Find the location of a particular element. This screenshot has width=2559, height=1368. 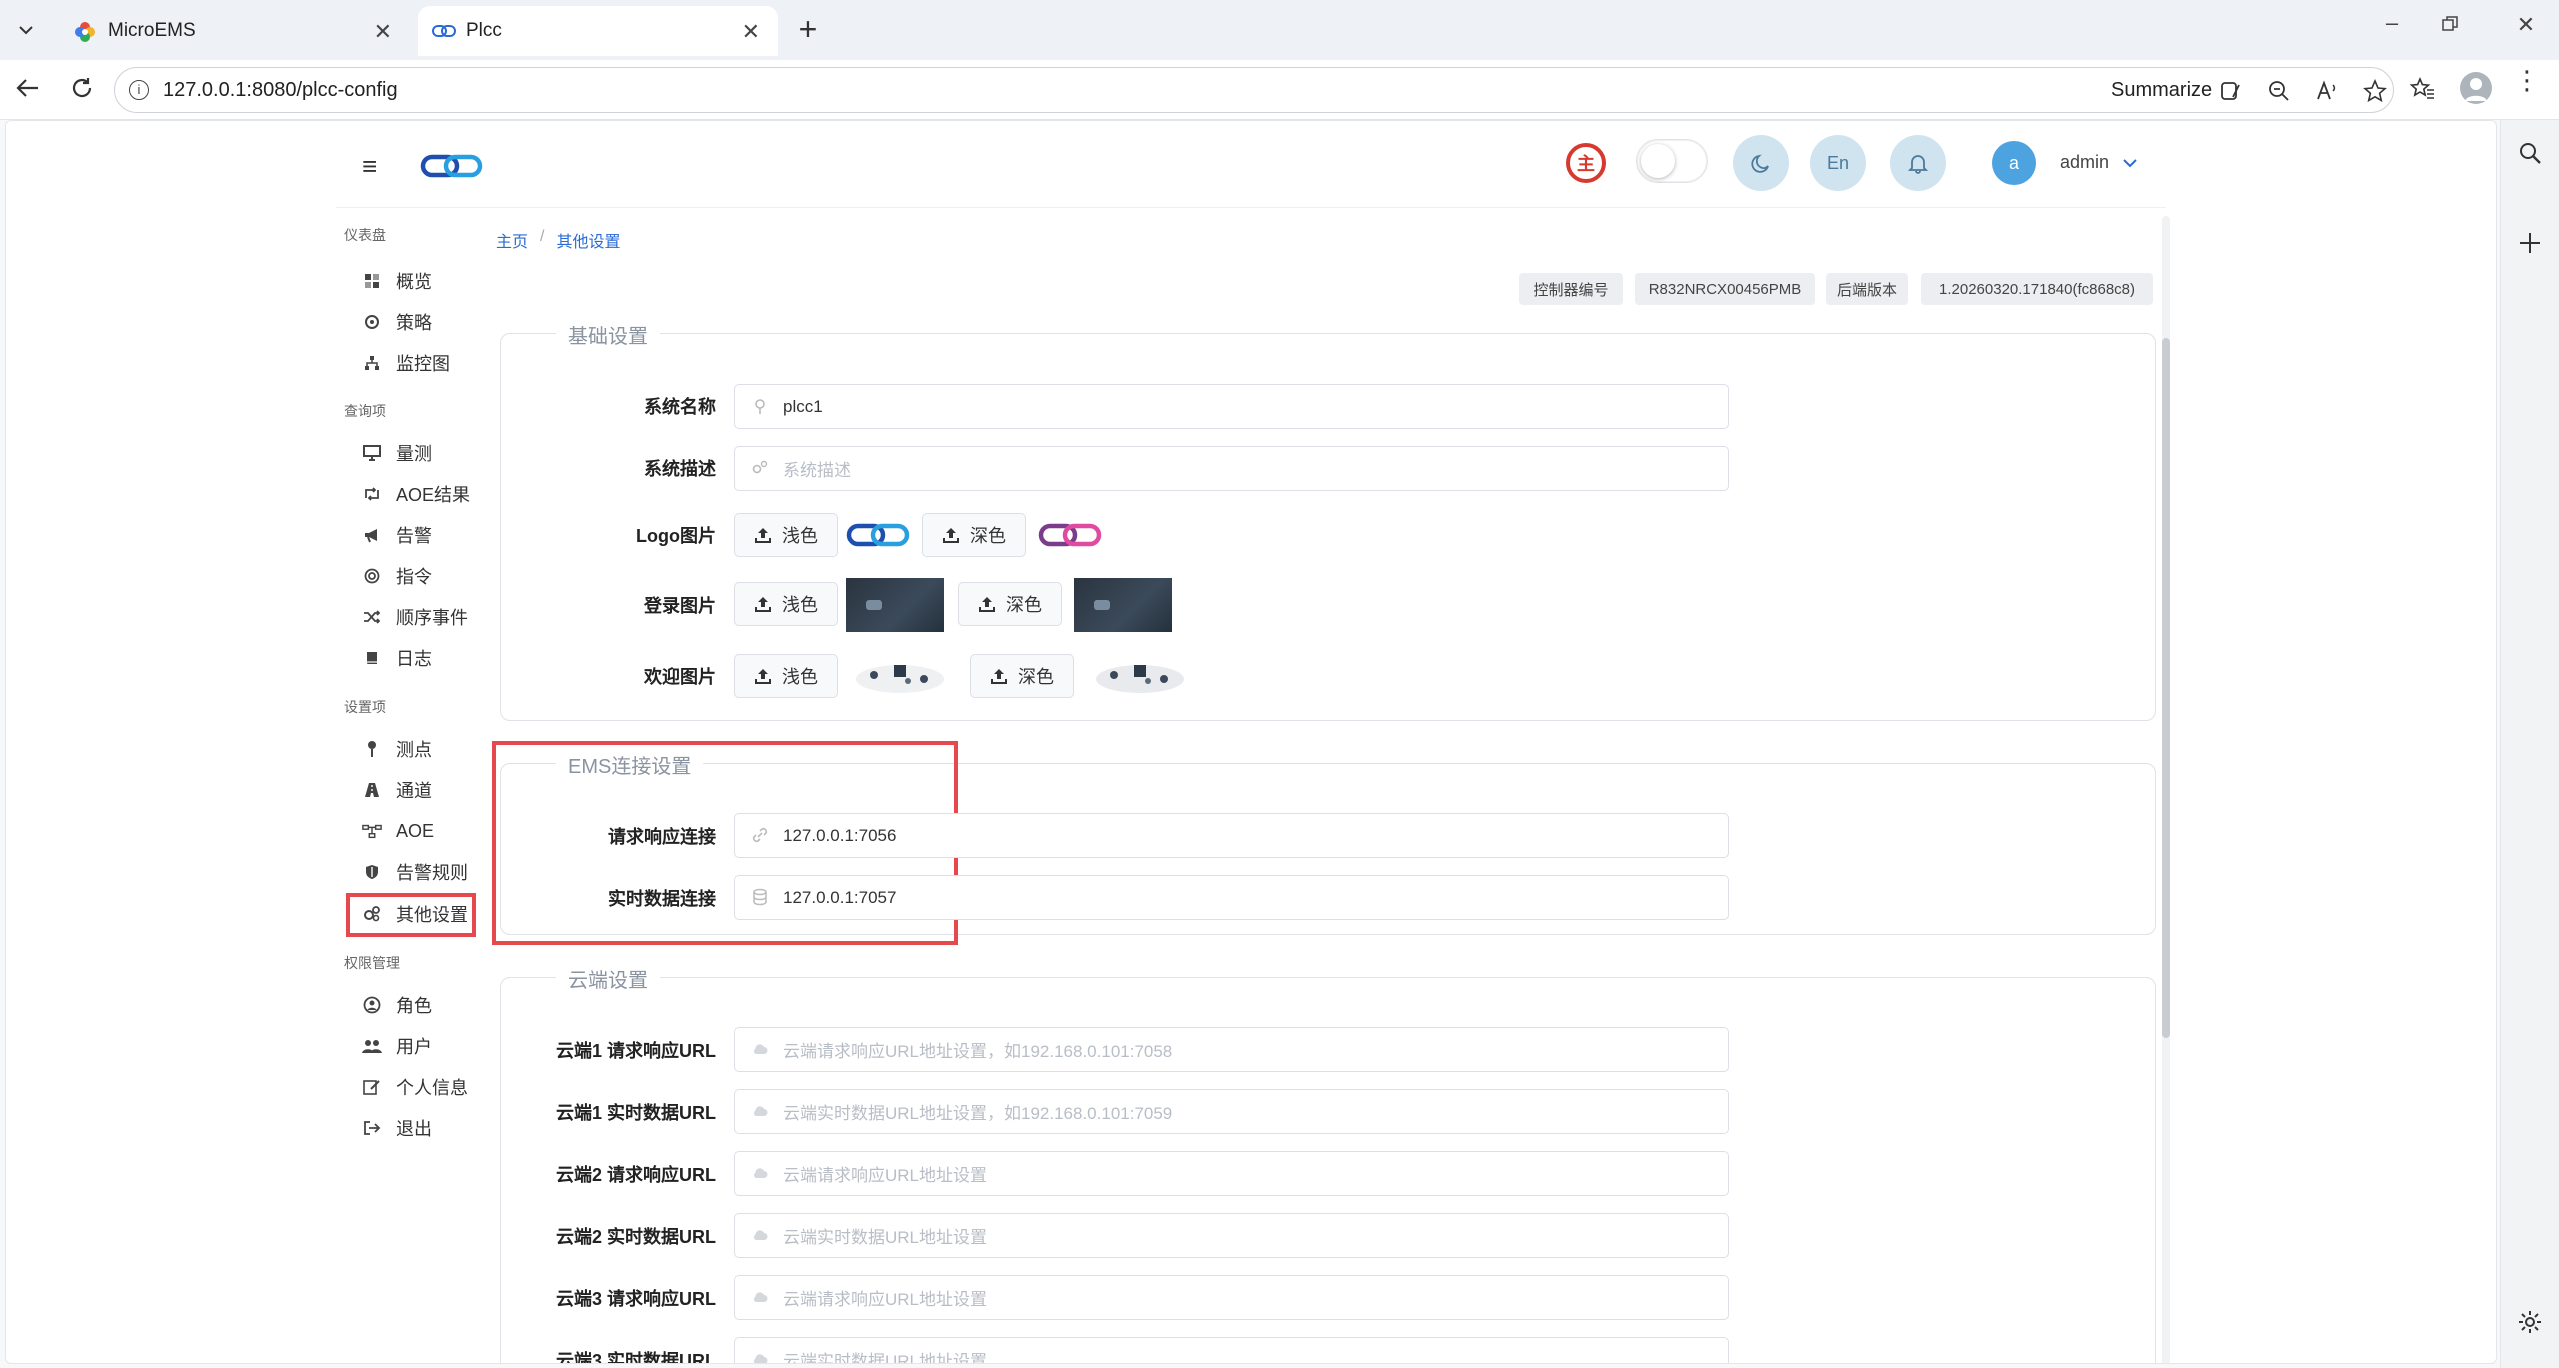

cloud2-realtime-input: 云端实时数据URL地址设置 is located at coordinates (1231, 1235).